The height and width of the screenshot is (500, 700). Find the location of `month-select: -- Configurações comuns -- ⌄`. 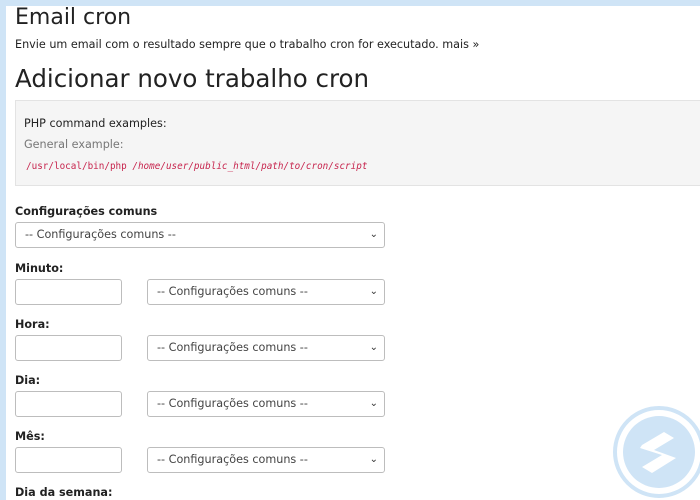

month-select: -- Configurações comuns -- ⌄ is located at coordinates (266, 460).